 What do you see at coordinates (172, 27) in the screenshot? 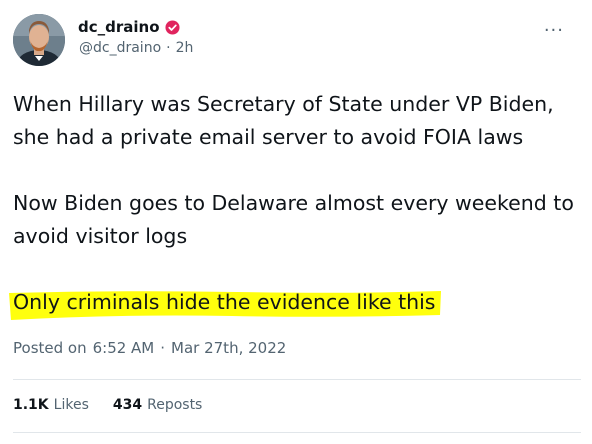
I see `verified-badge-icon` at bounding box center [172, 27].